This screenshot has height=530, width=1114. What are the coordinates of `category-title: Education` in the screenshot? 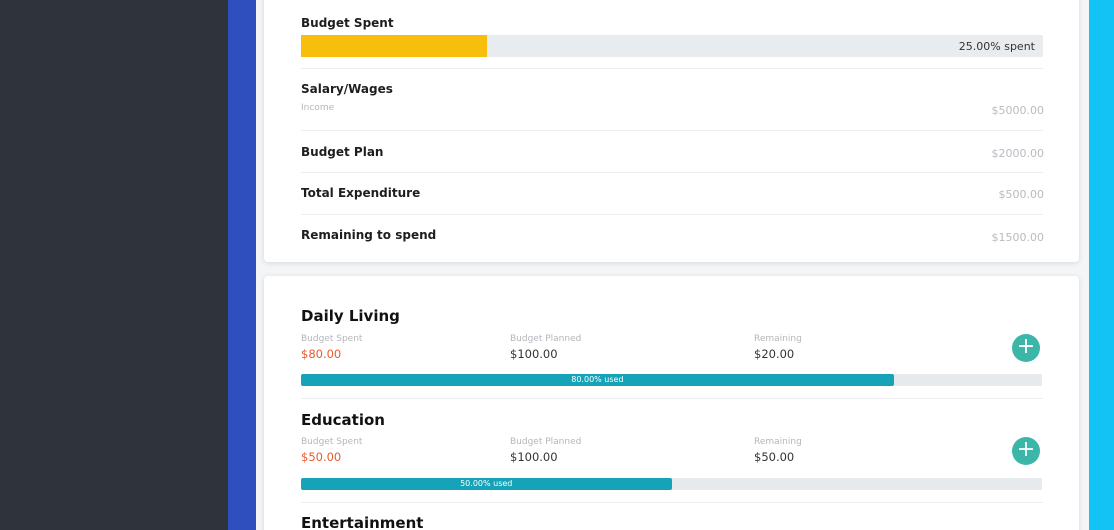 It's located at (343, 420).